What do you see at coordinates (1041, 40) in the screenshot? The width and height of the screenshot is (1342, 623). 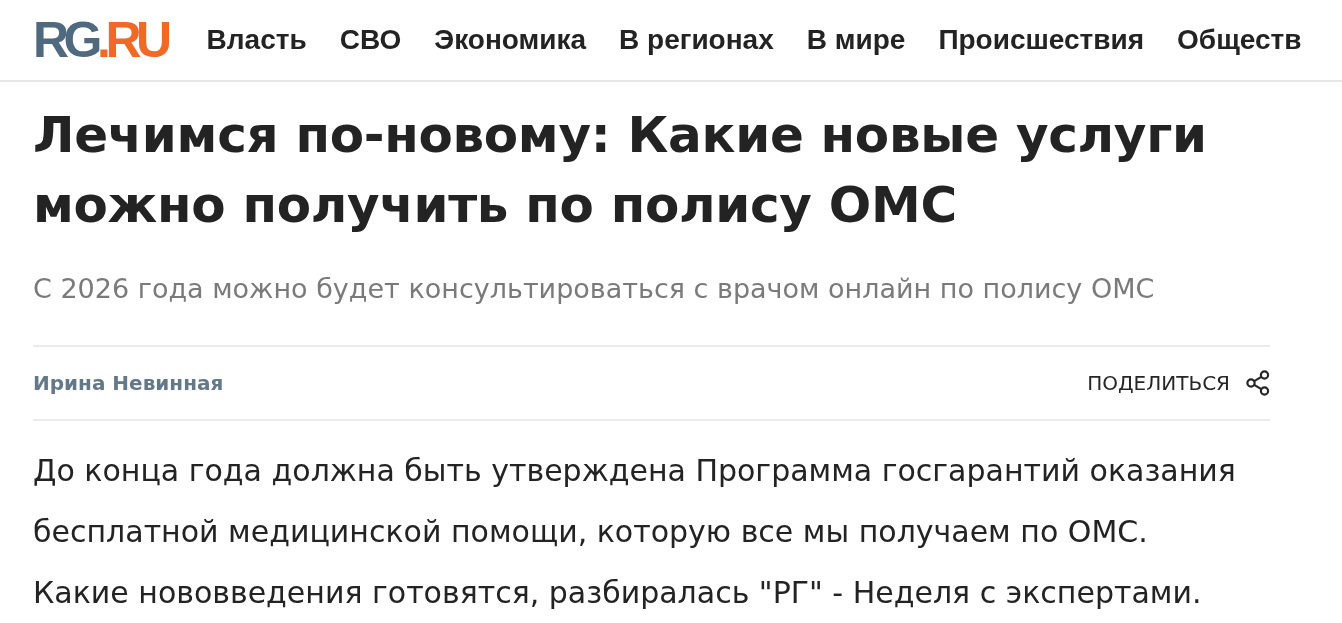 I see `nav-link: Происшествия` at bounding box center [1041, 40].